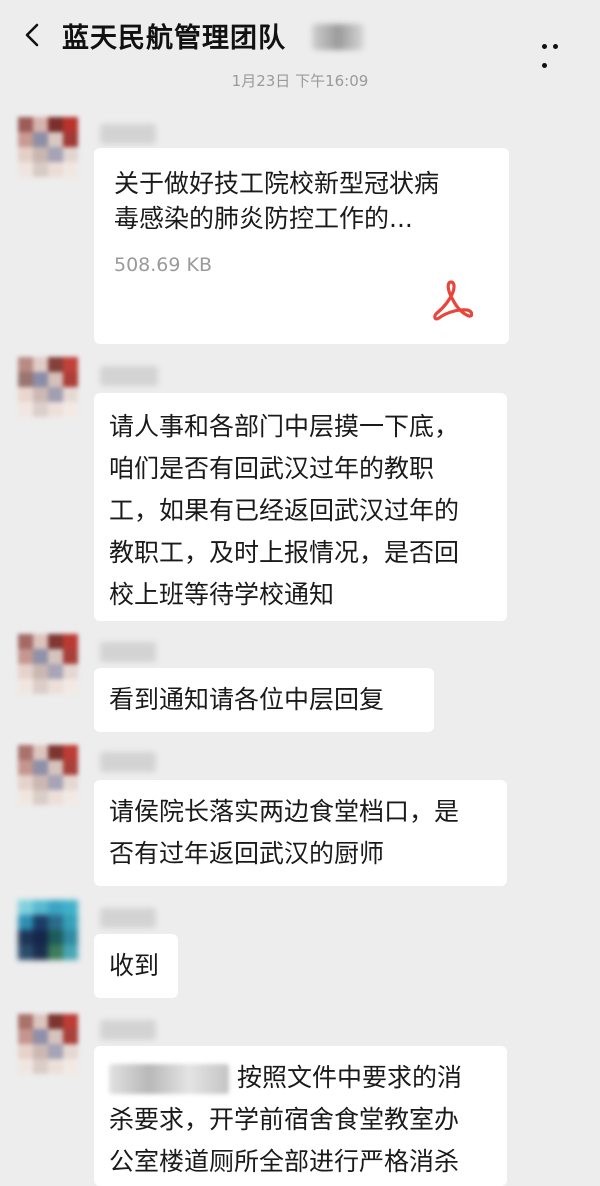 The width and height of the screenshot is (600, 1186). What do you see at coordinates (301, 246) in the screenshot?
I see `file-message-bubble: 关于做好技工院校新型冠状病 毒感染的肺炎防控工作的... 508.69 KB` at bounding box center [301, 246].